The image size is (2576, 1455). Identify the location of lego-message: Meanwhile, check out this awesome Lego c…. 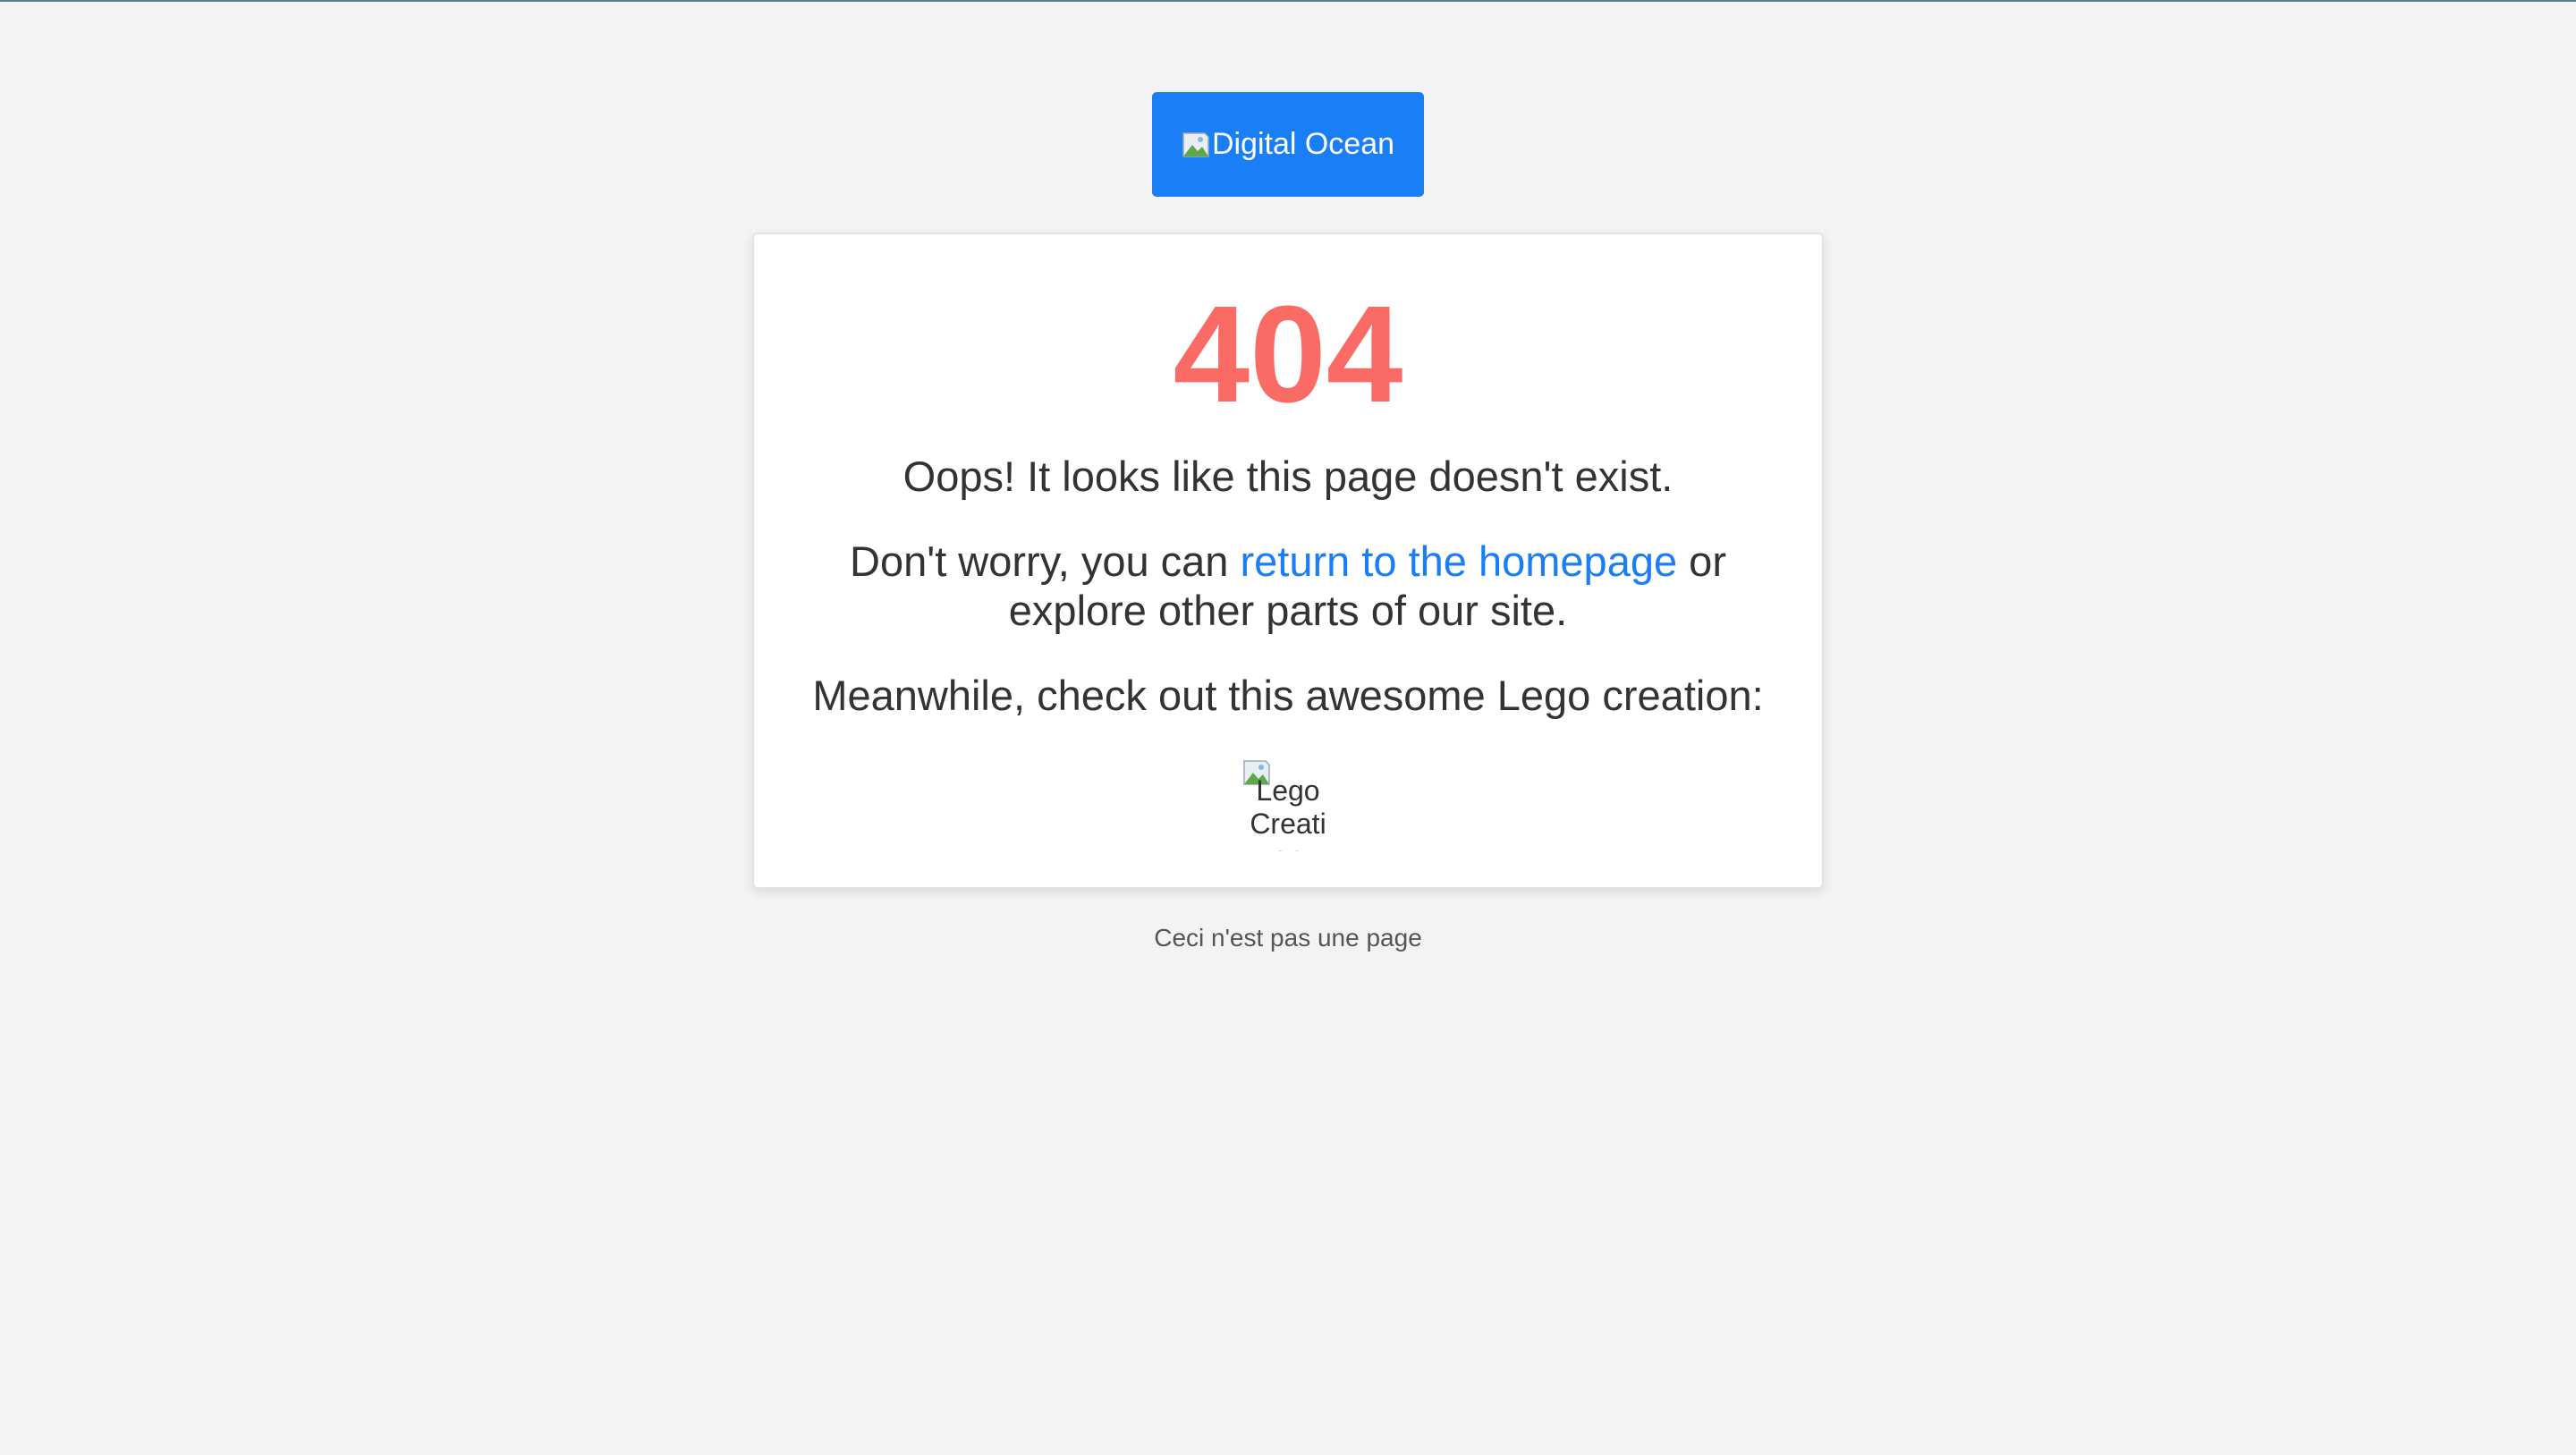
(1288, 695).